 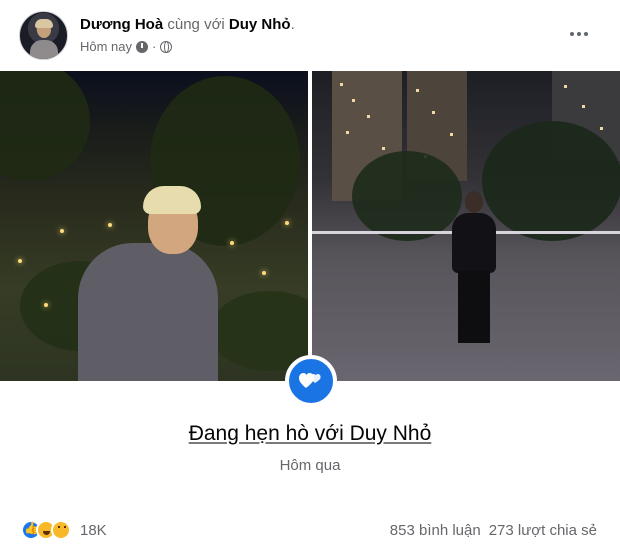 I want to click on life-event-date: Hôm qua, so click(x=310, y=465).